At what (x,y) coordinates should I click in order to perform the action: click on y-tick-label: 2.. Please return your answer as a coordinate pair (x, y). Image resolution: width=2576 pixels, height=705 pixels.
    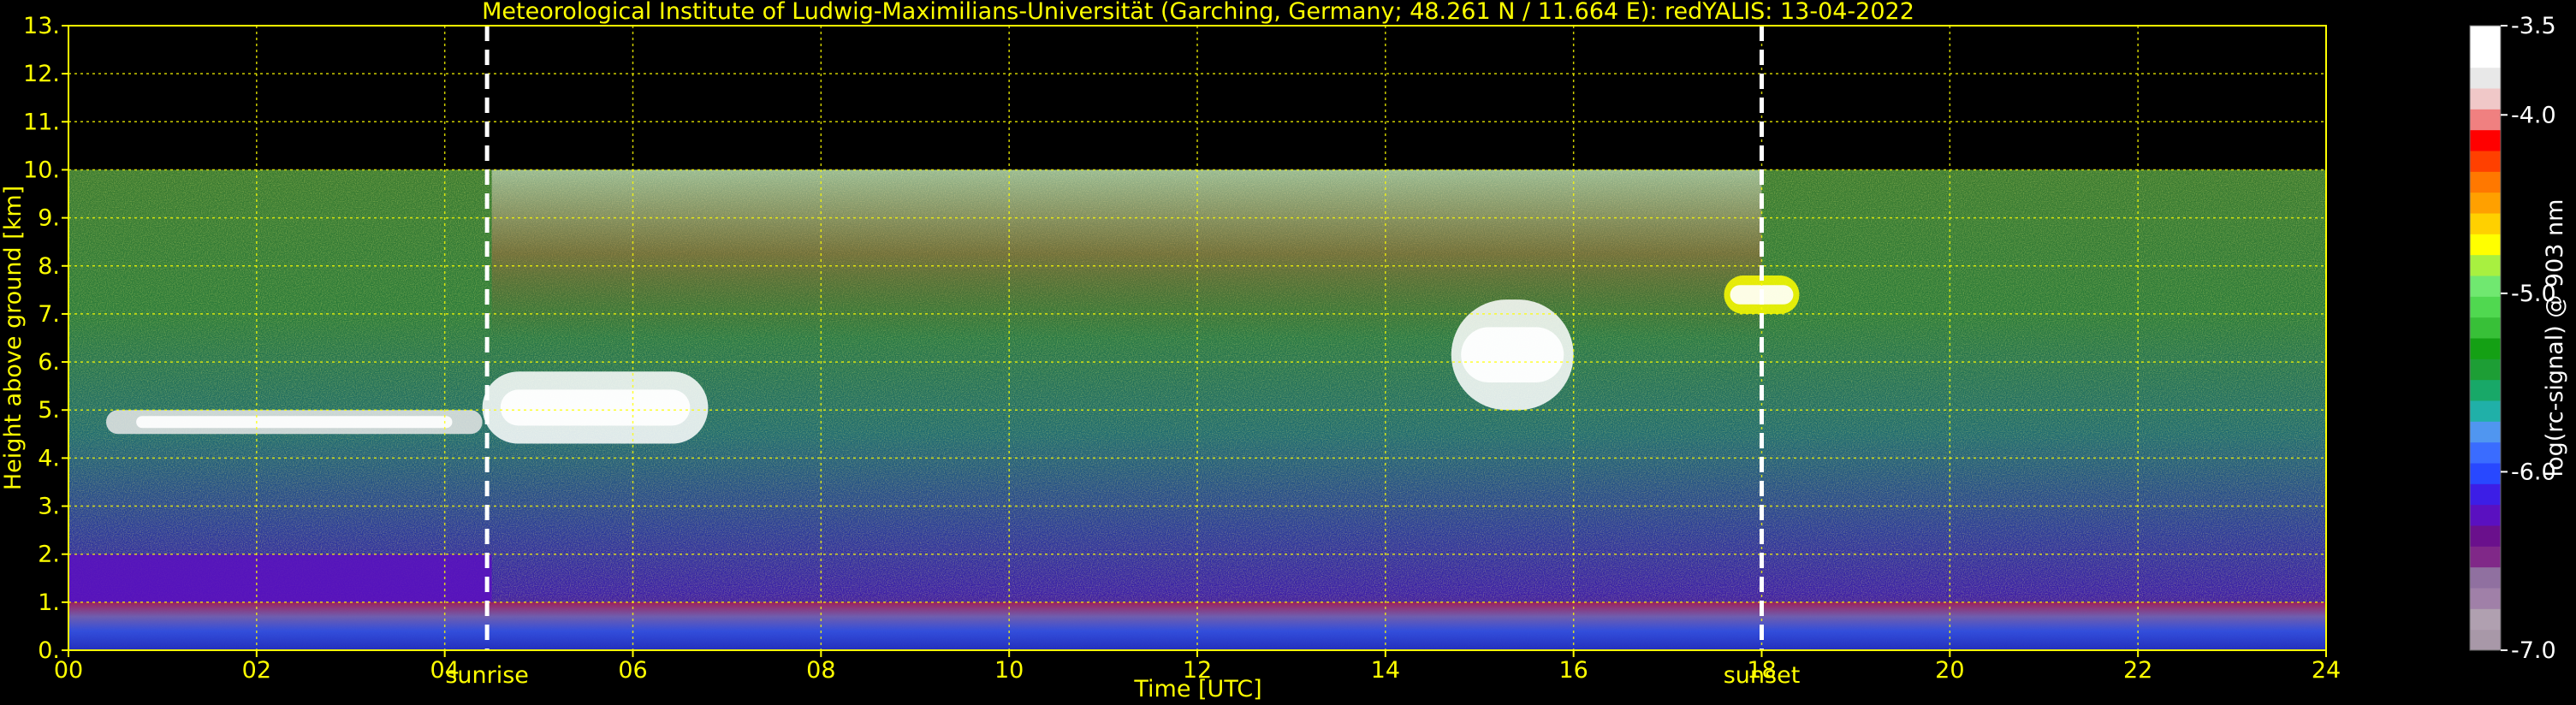
    Looking at the image, I should click on (49, 555).